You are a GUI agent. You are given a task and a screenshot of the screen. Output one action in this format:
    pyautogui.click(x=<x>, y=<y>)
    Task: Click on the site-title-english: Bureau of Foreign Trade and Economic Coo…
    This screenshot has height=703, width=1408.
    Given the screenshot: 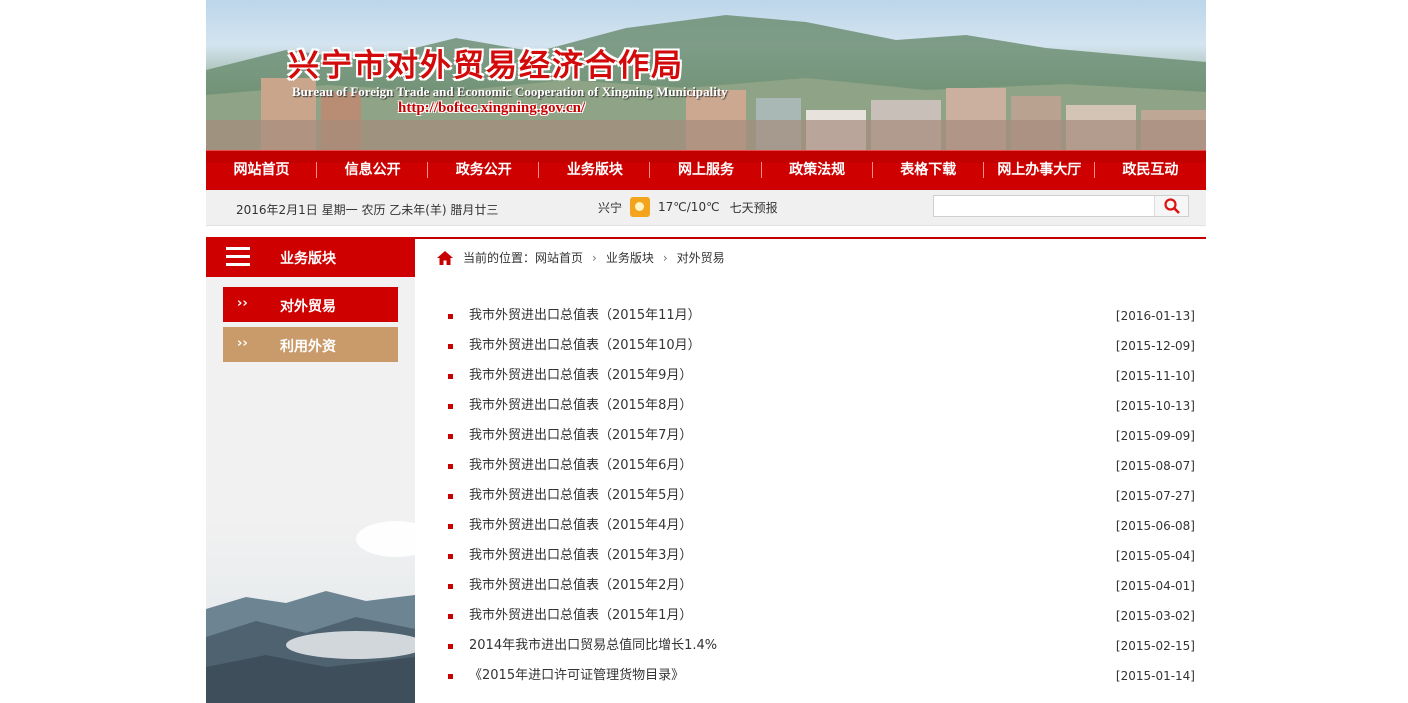 What is the action you would take?
    pyautogui.click(x=510, y=91)
    